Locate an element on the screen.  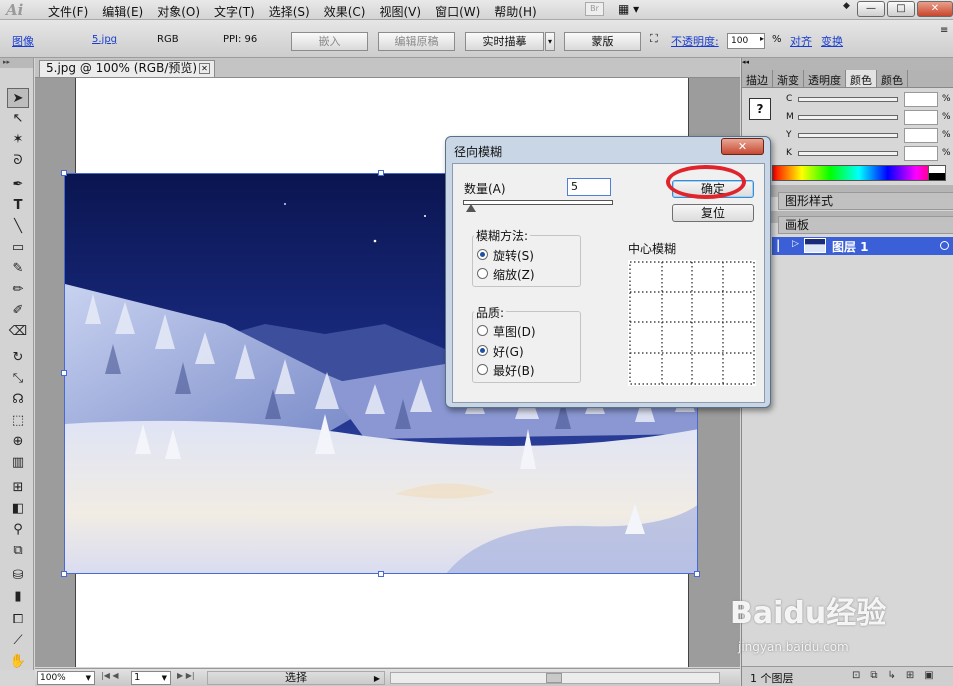
menu-window: 窗口(W) is located at coordinates (457, 11).